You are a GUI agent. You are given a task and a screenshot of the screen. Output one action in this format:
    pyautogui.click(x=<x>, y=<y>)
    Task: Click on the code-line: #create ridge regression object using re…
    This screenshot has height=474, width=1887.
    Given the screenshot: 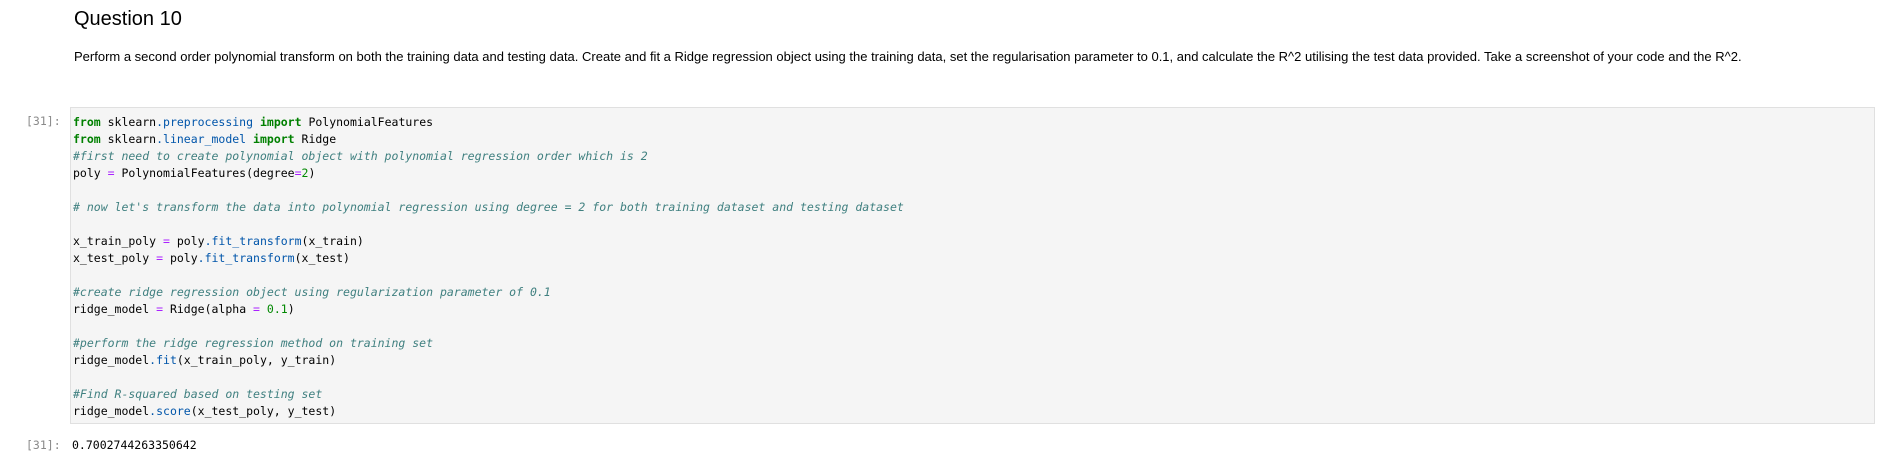 What is the action you would take?
    pyautogui.click(x=312, y=292)
    